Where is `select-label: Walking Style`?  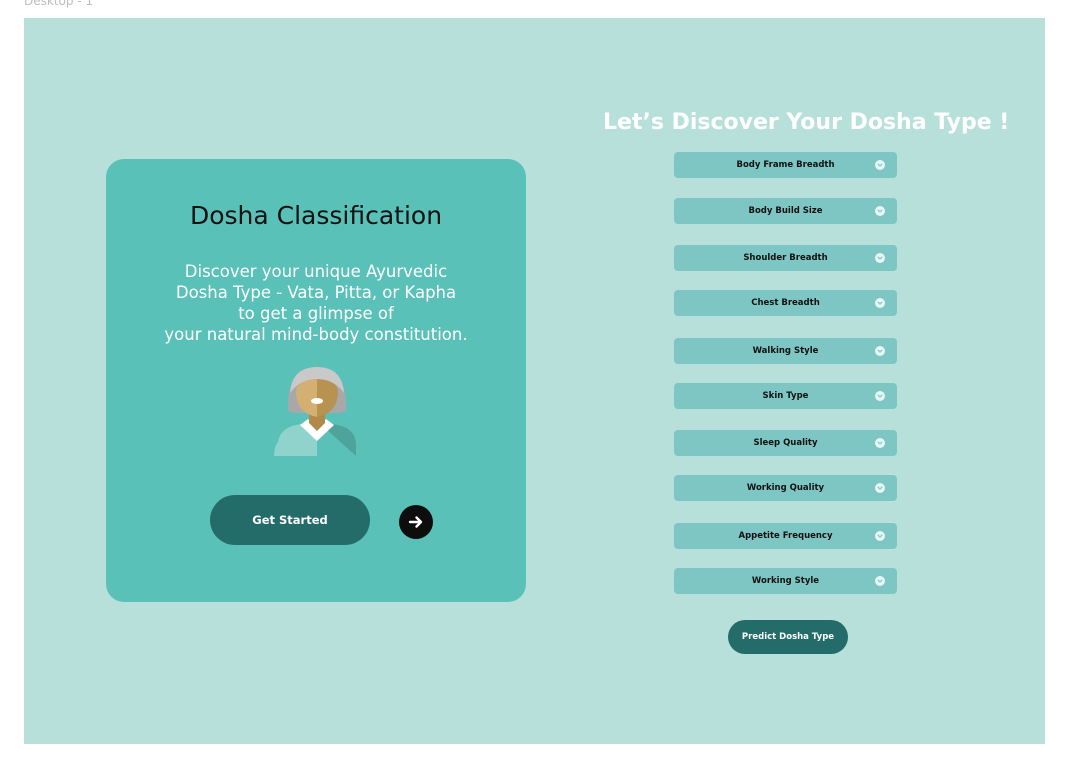 select-label: Walking Style is located at coordinates (785, 351).